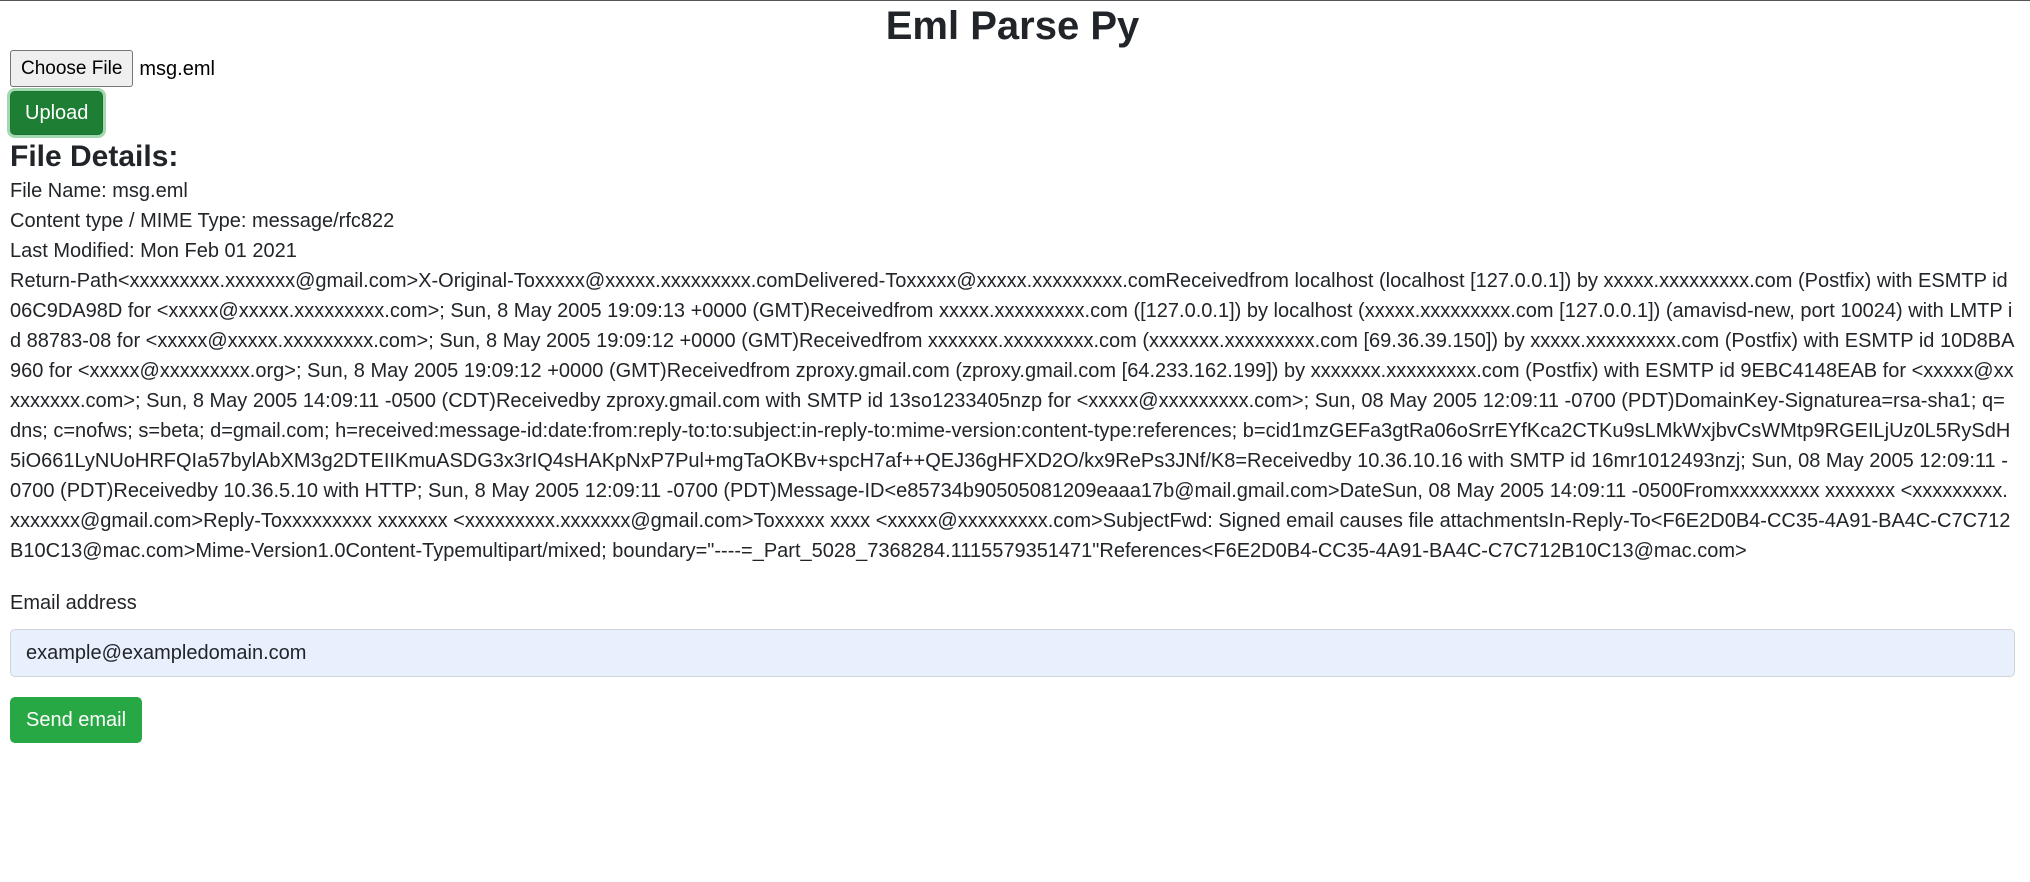 This screenshot has width=2030, height=882. Describe the element at coordinates (1012, 68) in the screenshot. I see `file-picker-row: Choose File msg.eml` at that location.